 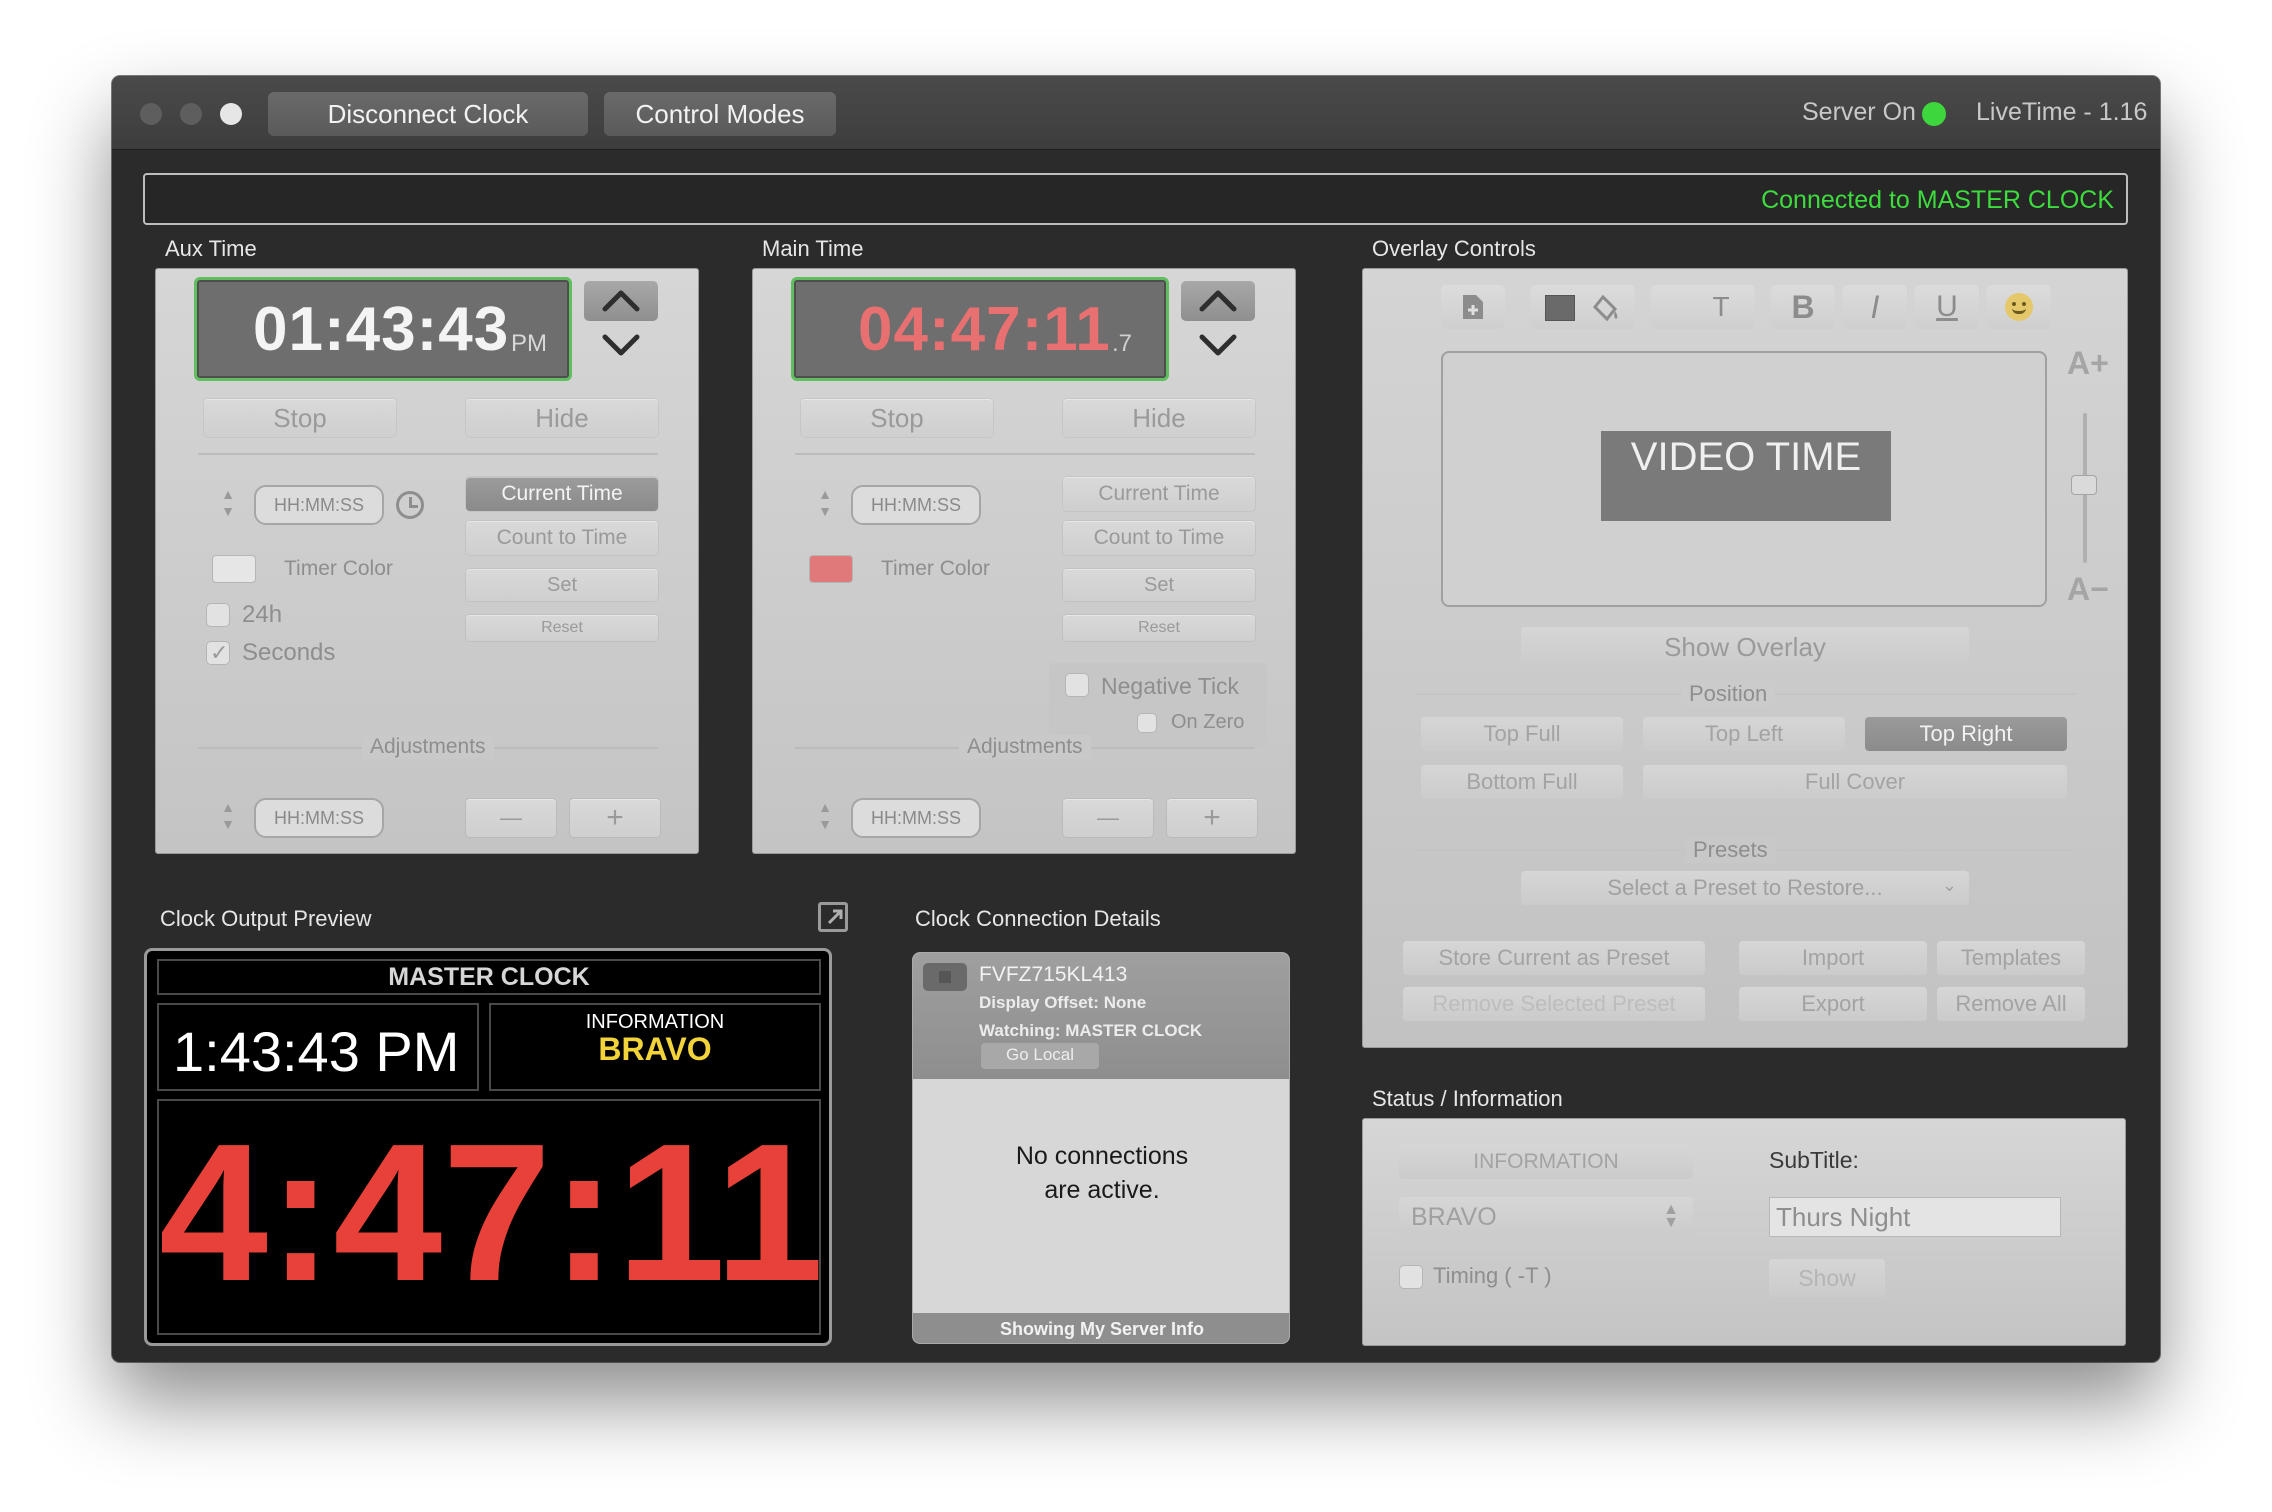 I want to click on negative-tick-checkbox, so click(x=1077, y=685).